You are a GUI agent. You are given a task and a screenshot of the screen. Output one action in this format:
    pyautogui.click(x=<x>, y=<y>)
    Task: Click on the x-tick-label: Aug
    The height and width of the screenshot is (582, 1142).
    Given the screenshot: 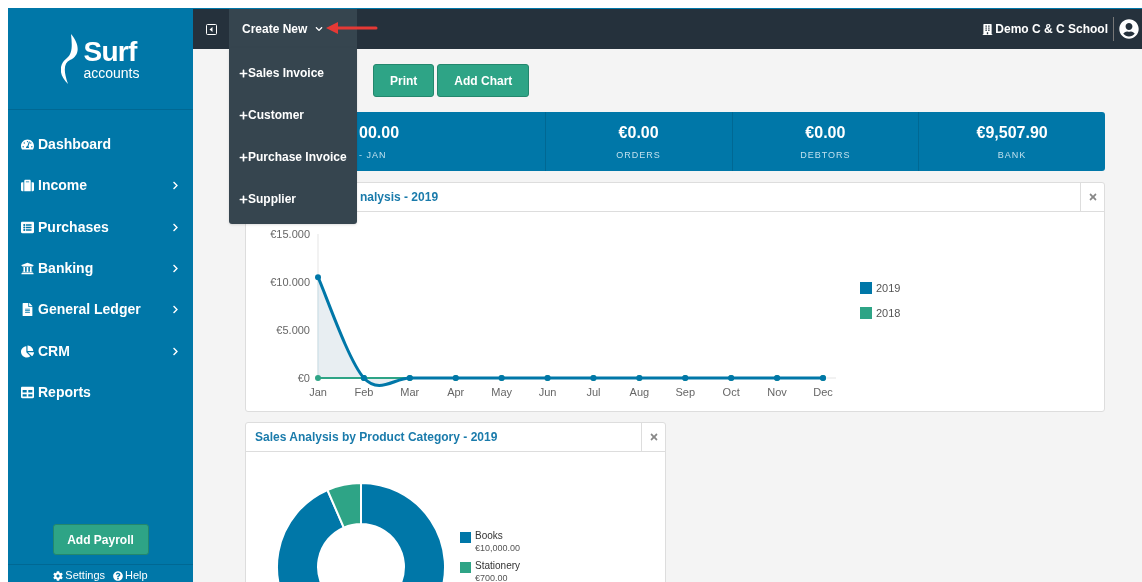 What is the action you would take?
    pyautogui.click(x=639, y=392)
    